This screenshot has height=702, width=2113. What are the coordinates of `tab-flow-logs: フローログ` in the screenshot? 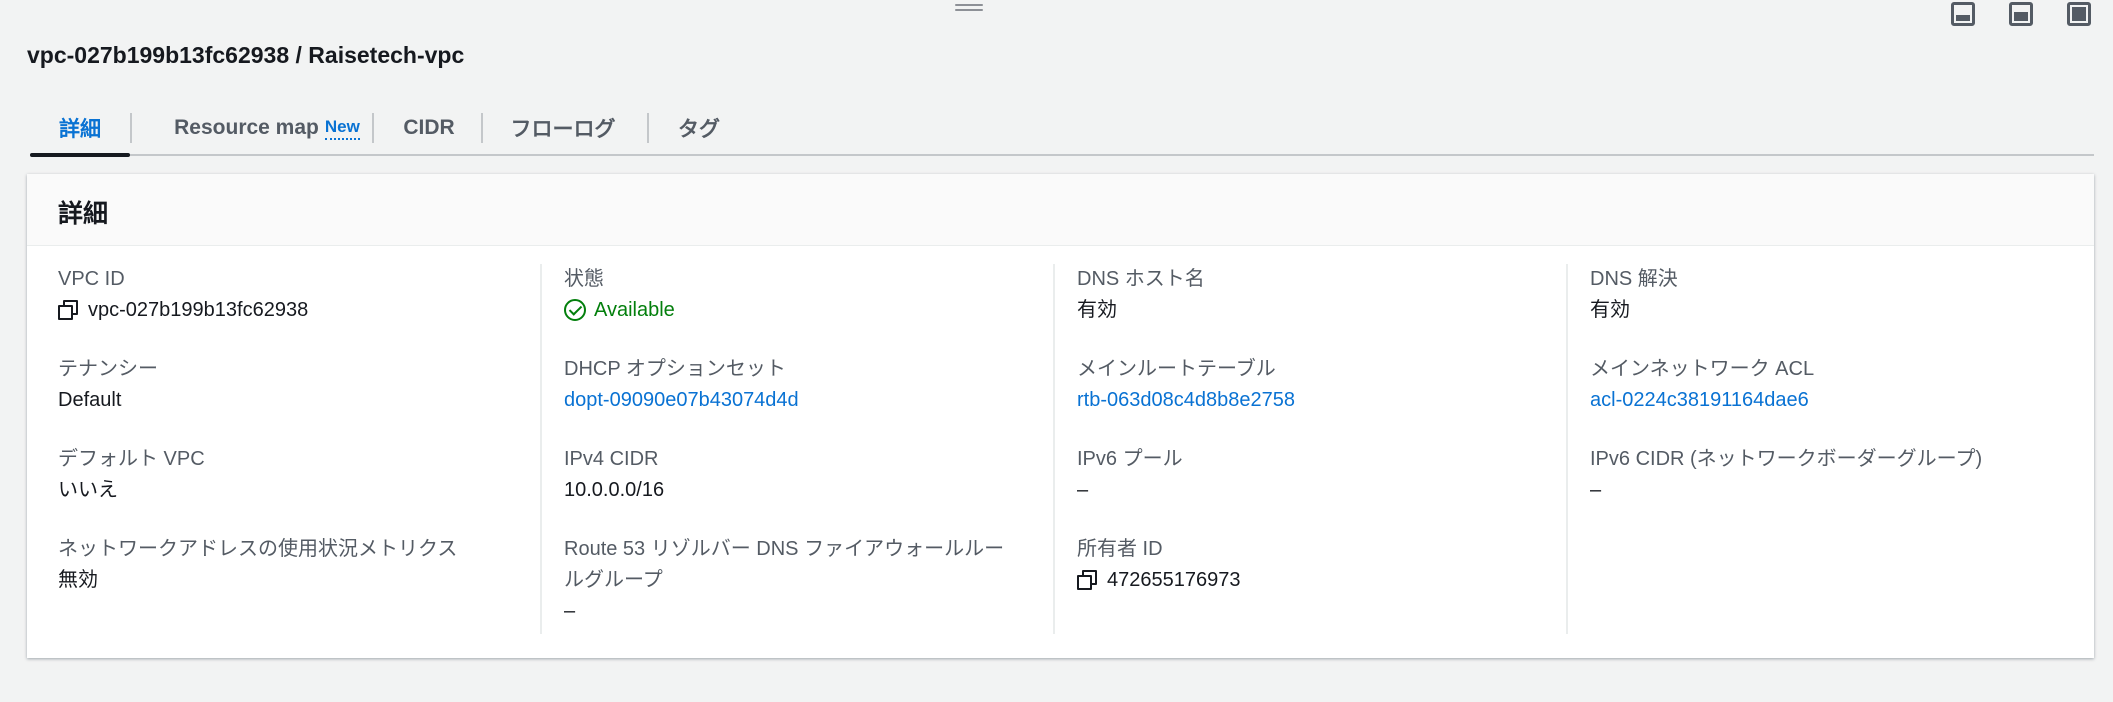 It's located at (563, 128).